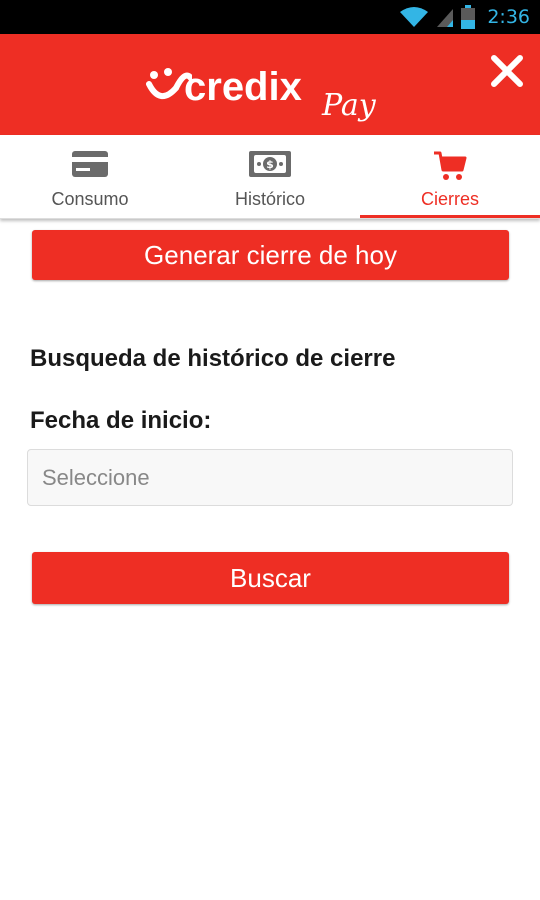 The image size is (540, 900). I want to click on brand-suffix: Pay, so click(349, 105).